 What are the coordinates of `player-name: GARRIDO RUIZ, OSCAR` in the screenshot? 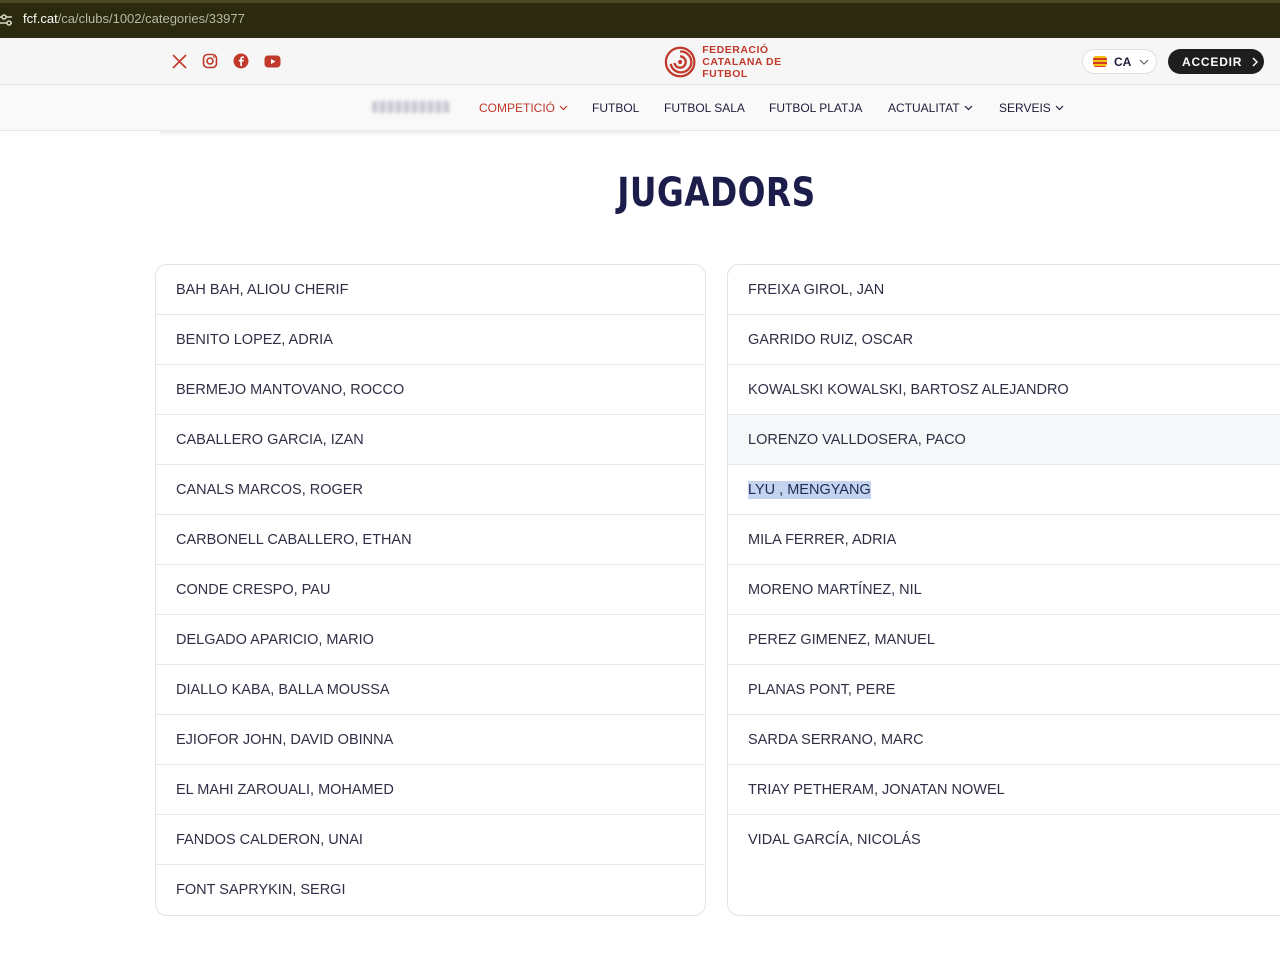 It's located at (831, 339).